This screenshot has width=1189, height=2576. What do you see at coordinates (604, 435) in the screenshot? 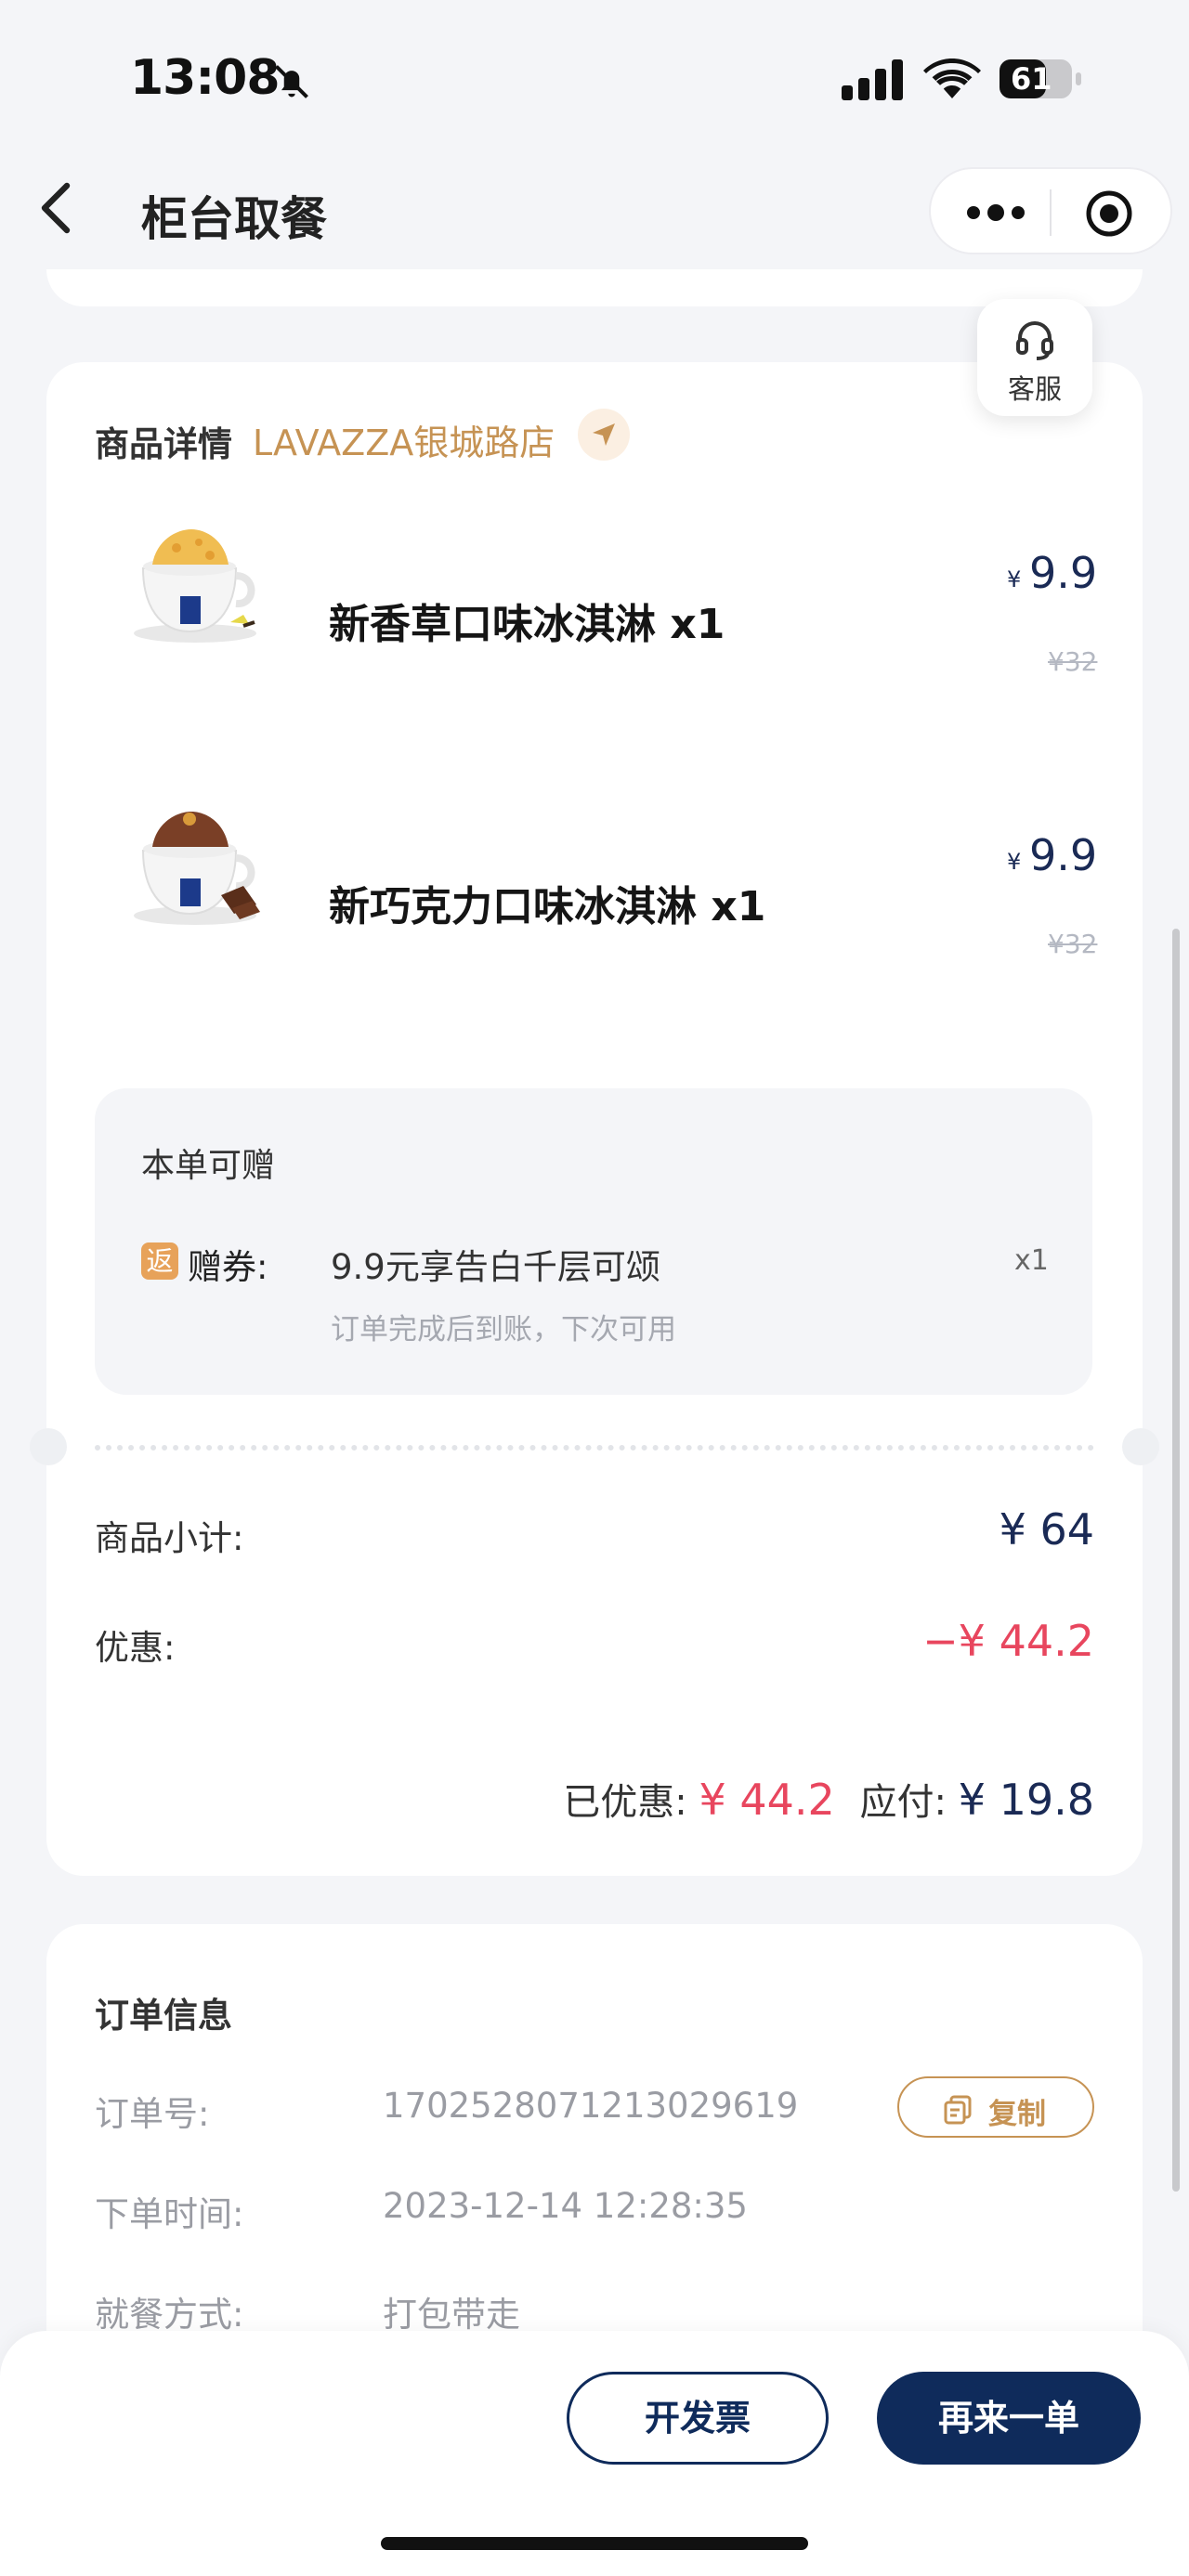
I see `location-arrow-icon` at bounding box center [604, 435].